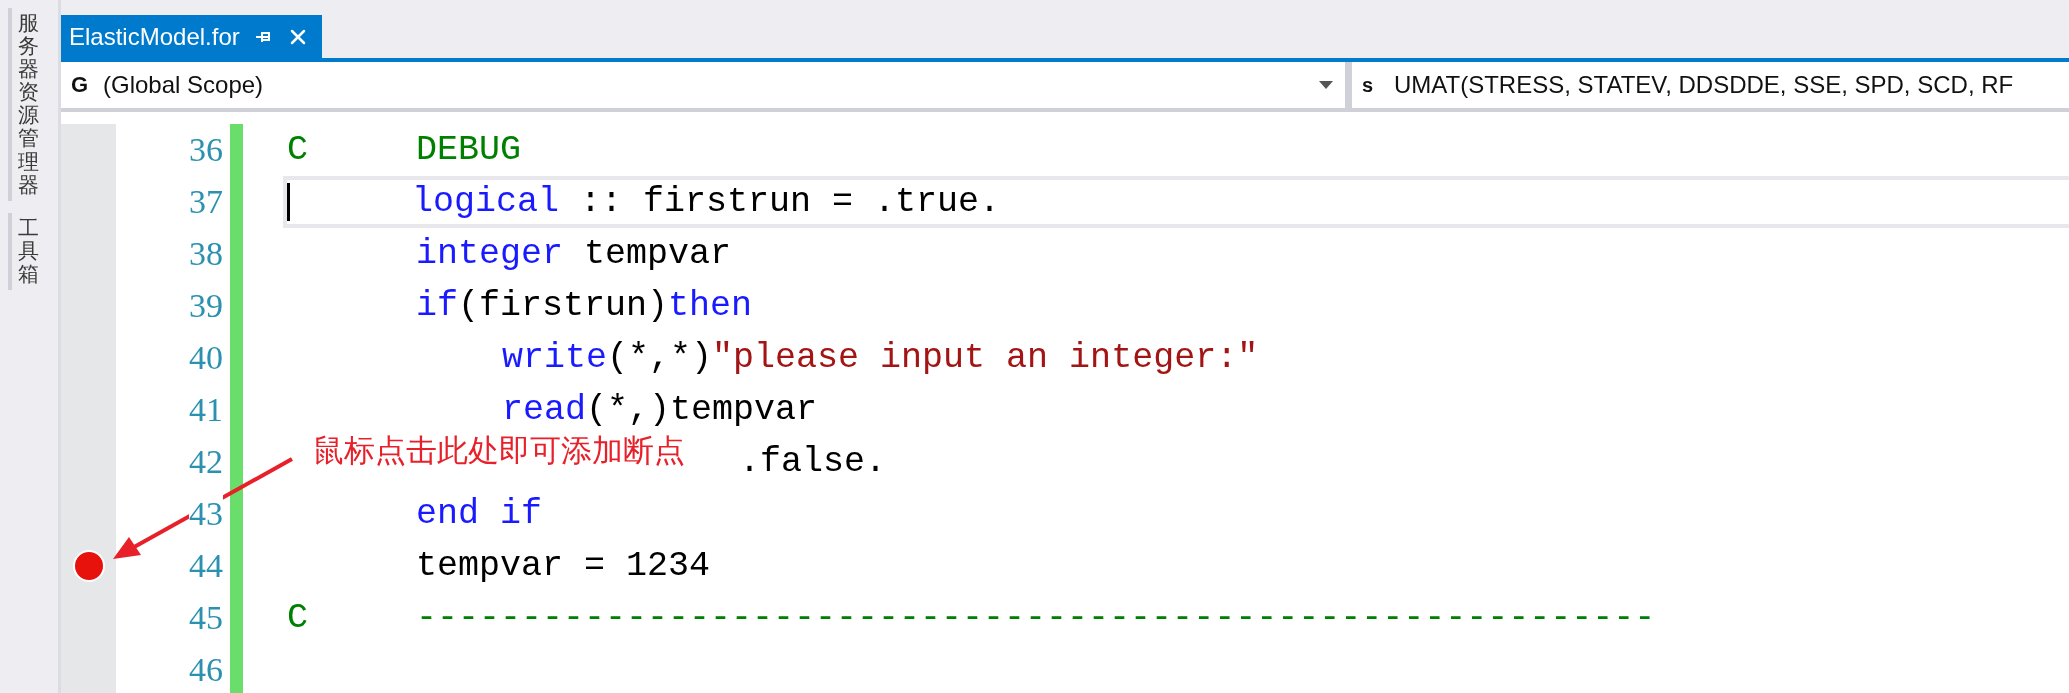 This screenshot has height=693, width=2069. Describe the element at coordinates (1036, 618) in the screenshot. I see `code-line: -----------------------------------------------------------` at that location.